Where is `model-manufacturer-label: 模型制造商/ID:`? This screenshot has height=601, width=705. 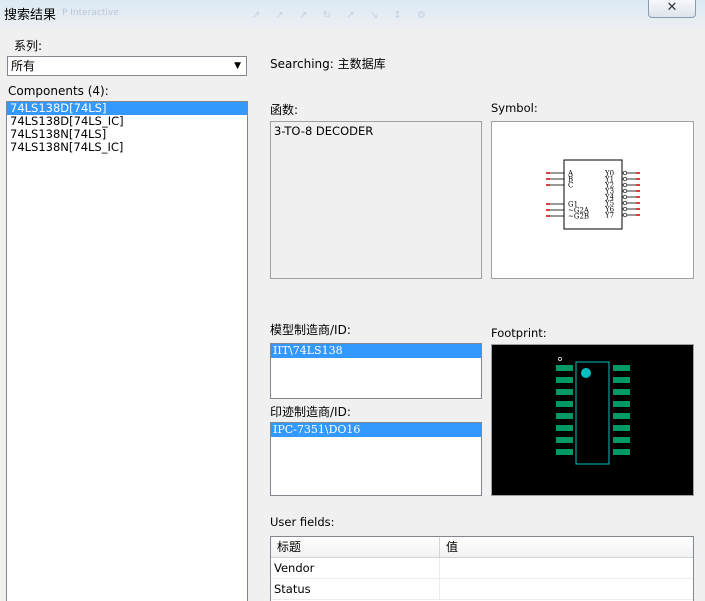
model-manufacturer-label: 模型制造商/ID: is located at coordinates (310, 330).